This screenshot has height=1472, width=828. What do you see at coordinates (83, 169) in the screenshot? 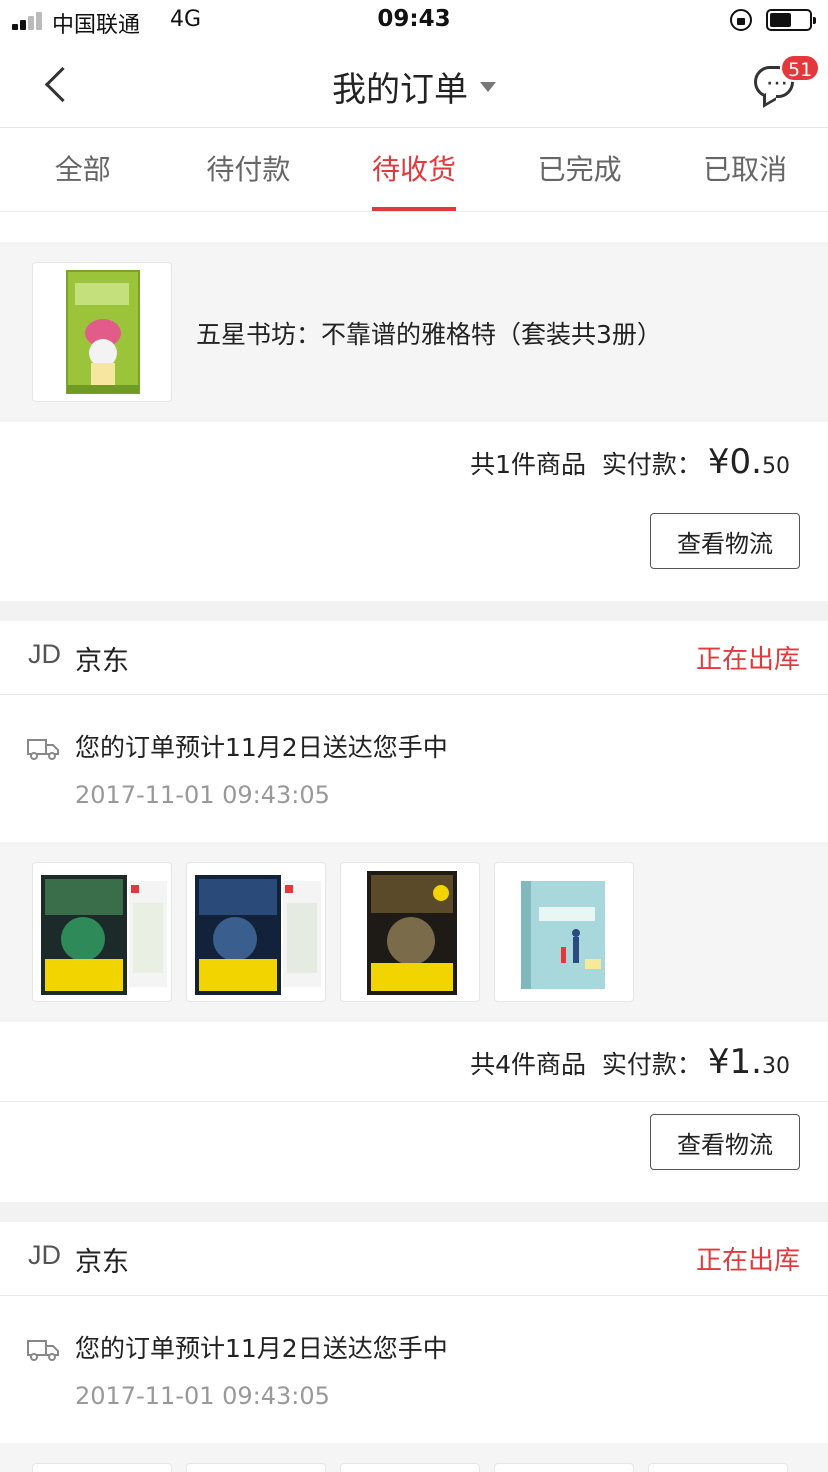
I see `tab-all: 全部` at bounding box center [83, 169].